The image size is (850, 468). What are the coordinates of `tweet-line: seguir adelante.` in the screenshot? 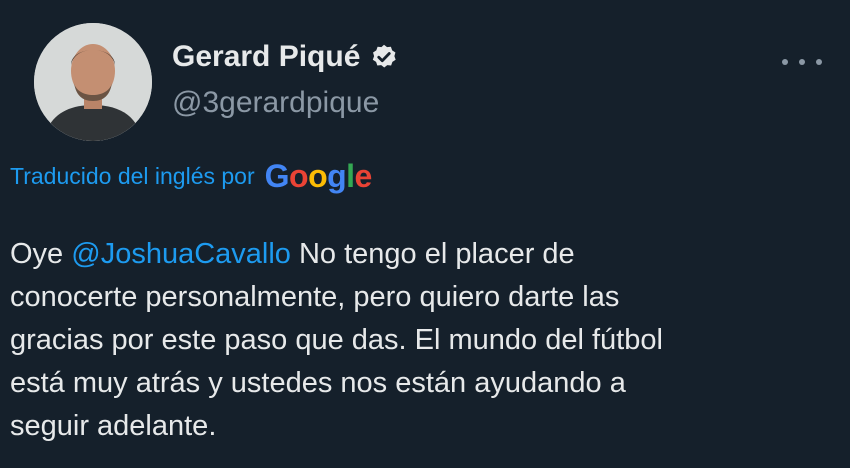 It's located at (113, 426).